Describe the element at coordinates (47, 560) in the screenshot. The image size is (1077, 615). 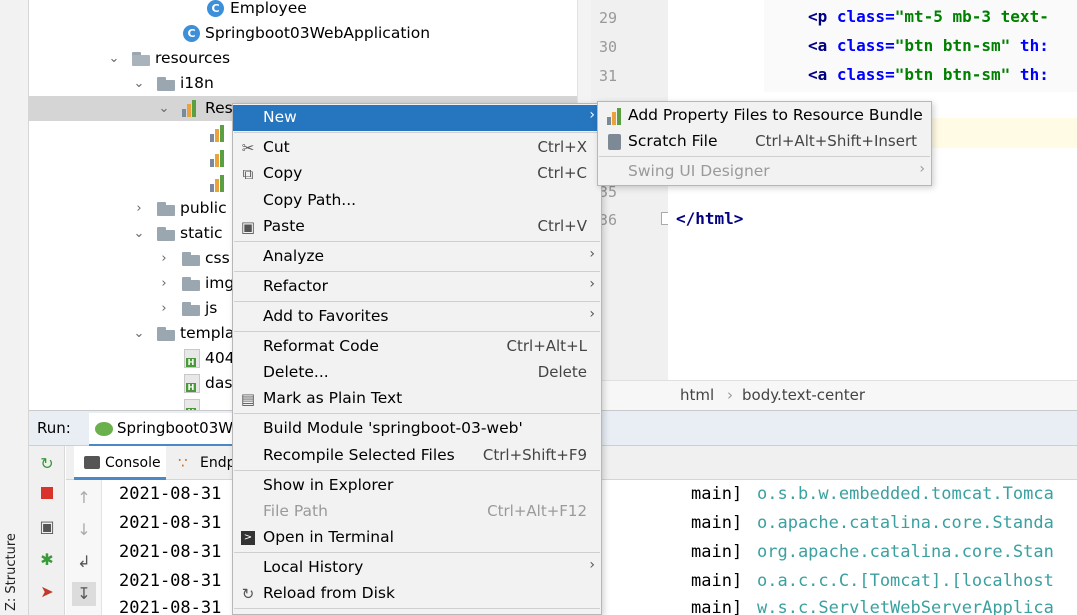
I see `debug-bug-icon: ✱` at that location.